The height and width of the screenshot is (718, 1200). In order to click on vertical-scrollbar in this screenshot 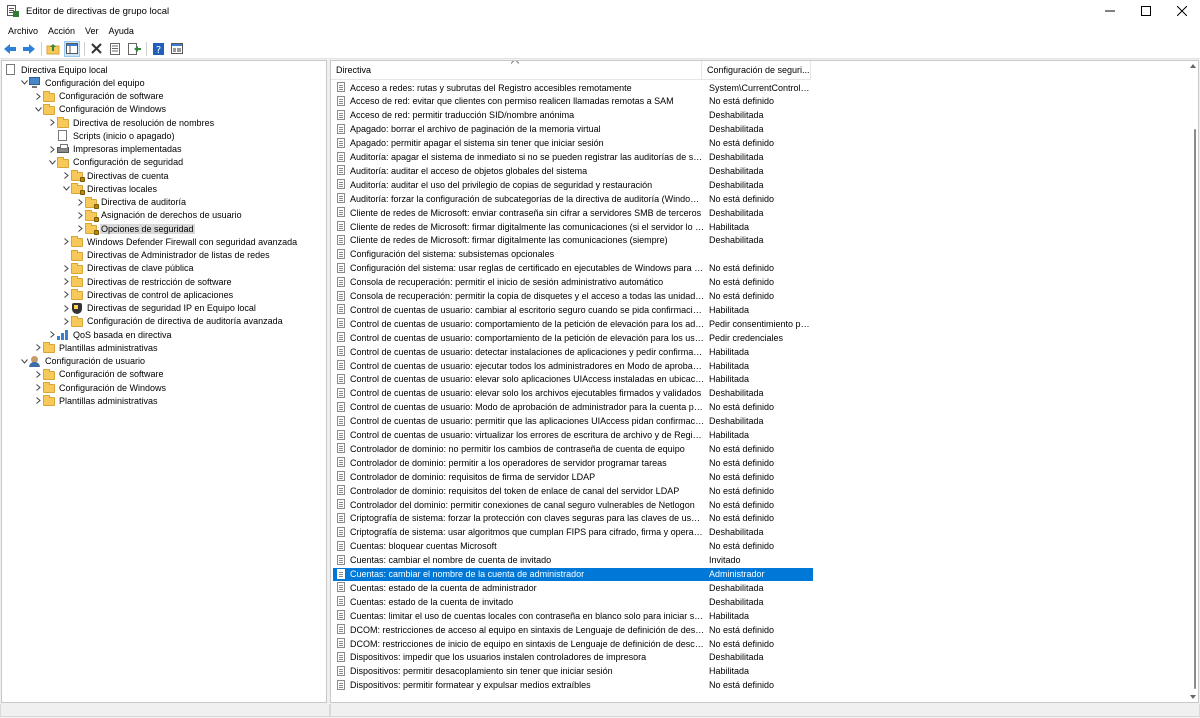, I will do `click(1193, 381)`.